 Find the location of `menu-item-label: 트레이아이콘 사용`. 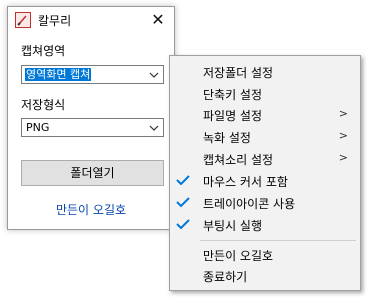

menu-item-label: 트레이아이콘 사용 is located at coordinates (249, 204).